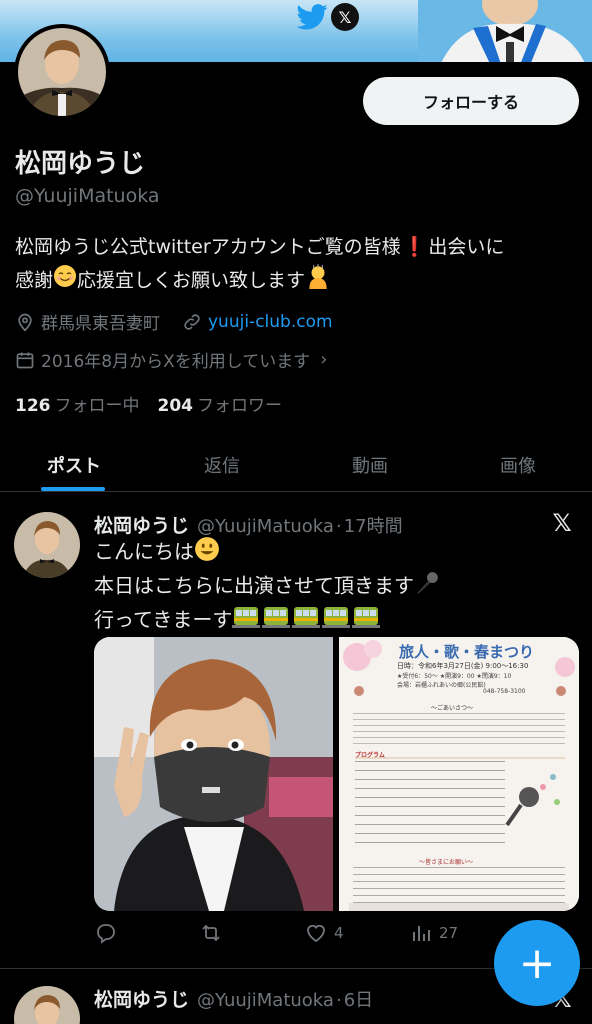 The height and width of the screenshot is (1024, 592). What do you see at coordinates (163, 619) in the screenshot?
I see `tweet-line-3: 行ってきまーす` at bounding box center [163, 619].